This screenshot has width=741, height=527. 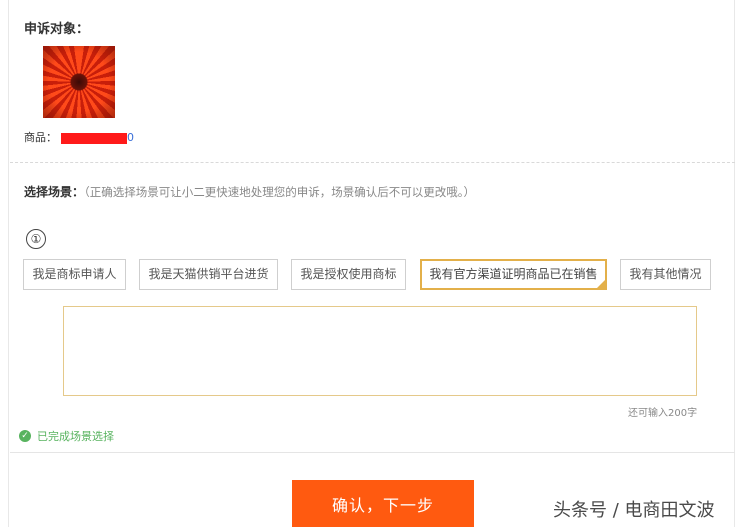 What do you see at coordinates (130, 137) in the screenshot?
I see `product-name-tail: 0` at bounding box center [130, 137].